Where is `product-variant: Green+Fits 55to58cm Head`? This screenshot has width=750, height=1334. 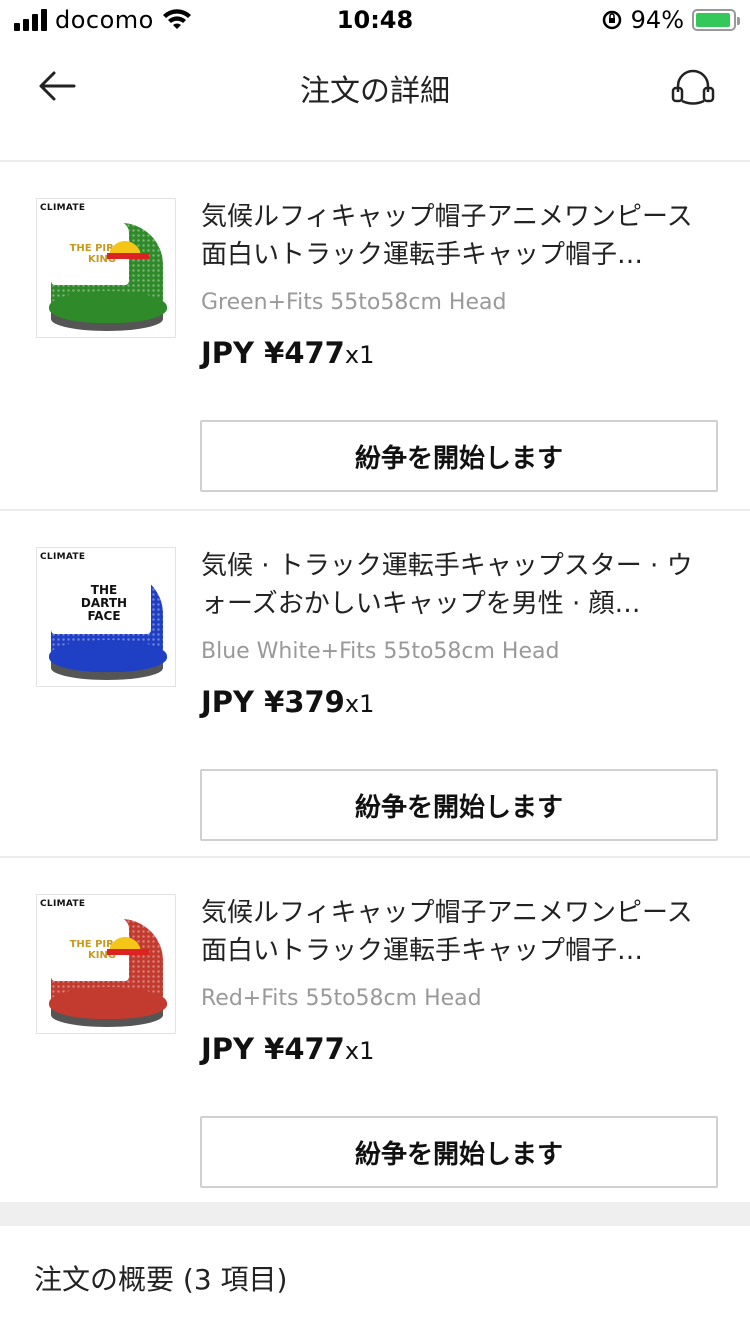 product-variant: Green+Fits 55to58cm Head is located at coordinates (354, 302).